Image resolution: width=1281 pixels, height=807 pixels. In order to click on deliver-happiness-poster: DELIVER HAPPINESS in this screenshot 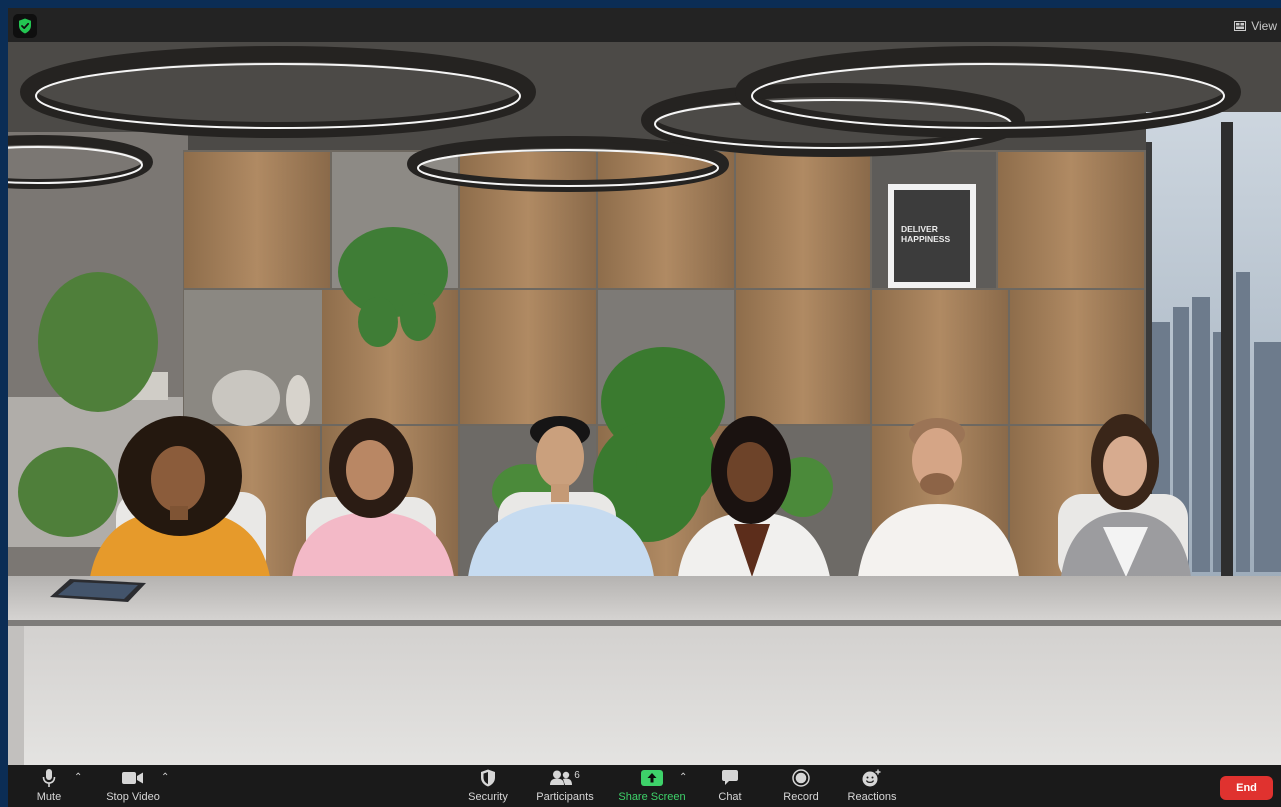, I will do `click(932, 236)`.